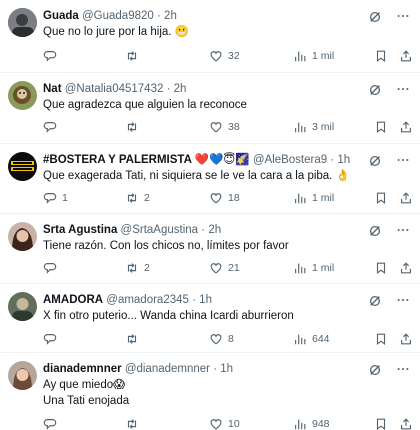  I want to click on views-button: 3 mil, so click(313, 127).